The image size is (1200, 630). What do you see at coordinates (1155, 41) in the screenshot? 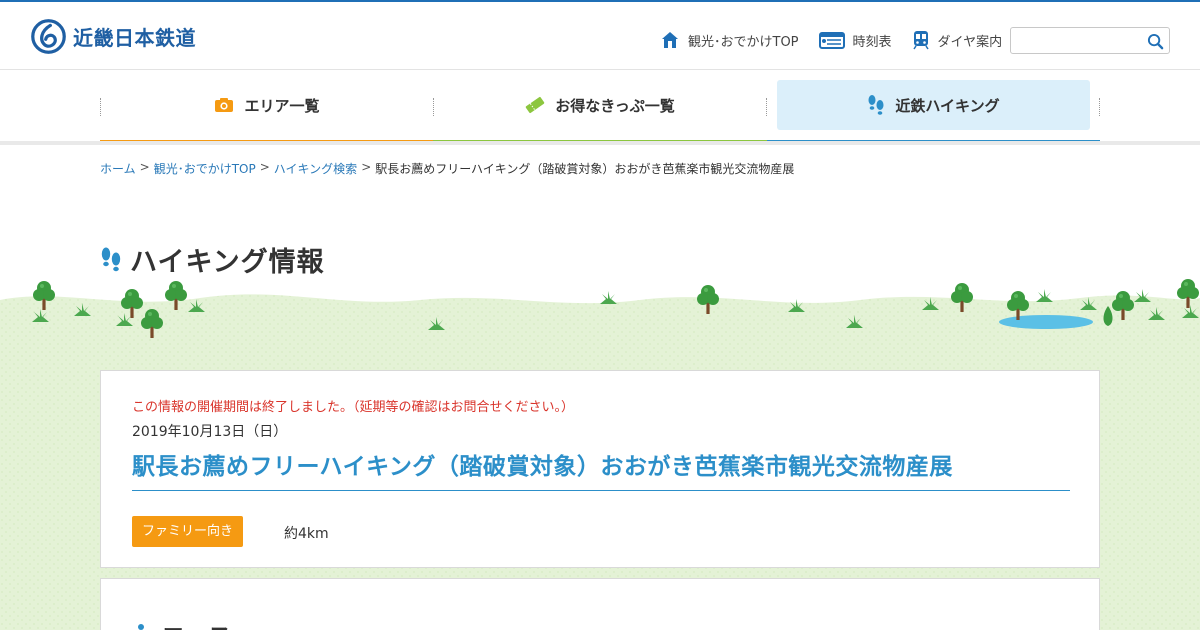
I see `search-icon` at bounding box center [1155, 41].